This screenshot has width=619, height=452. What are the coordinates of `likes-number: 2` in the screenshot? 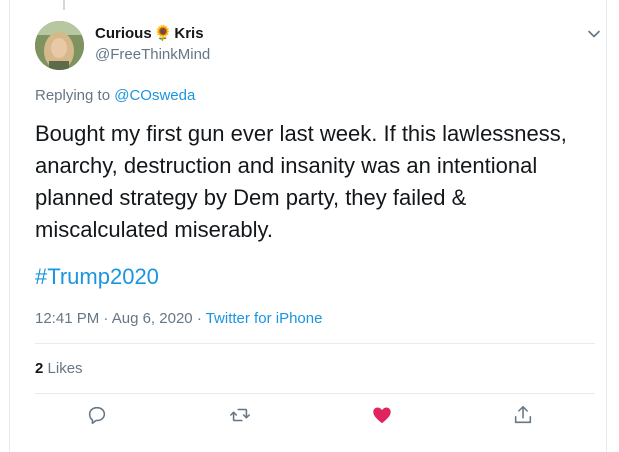 It's located at (39, 368).